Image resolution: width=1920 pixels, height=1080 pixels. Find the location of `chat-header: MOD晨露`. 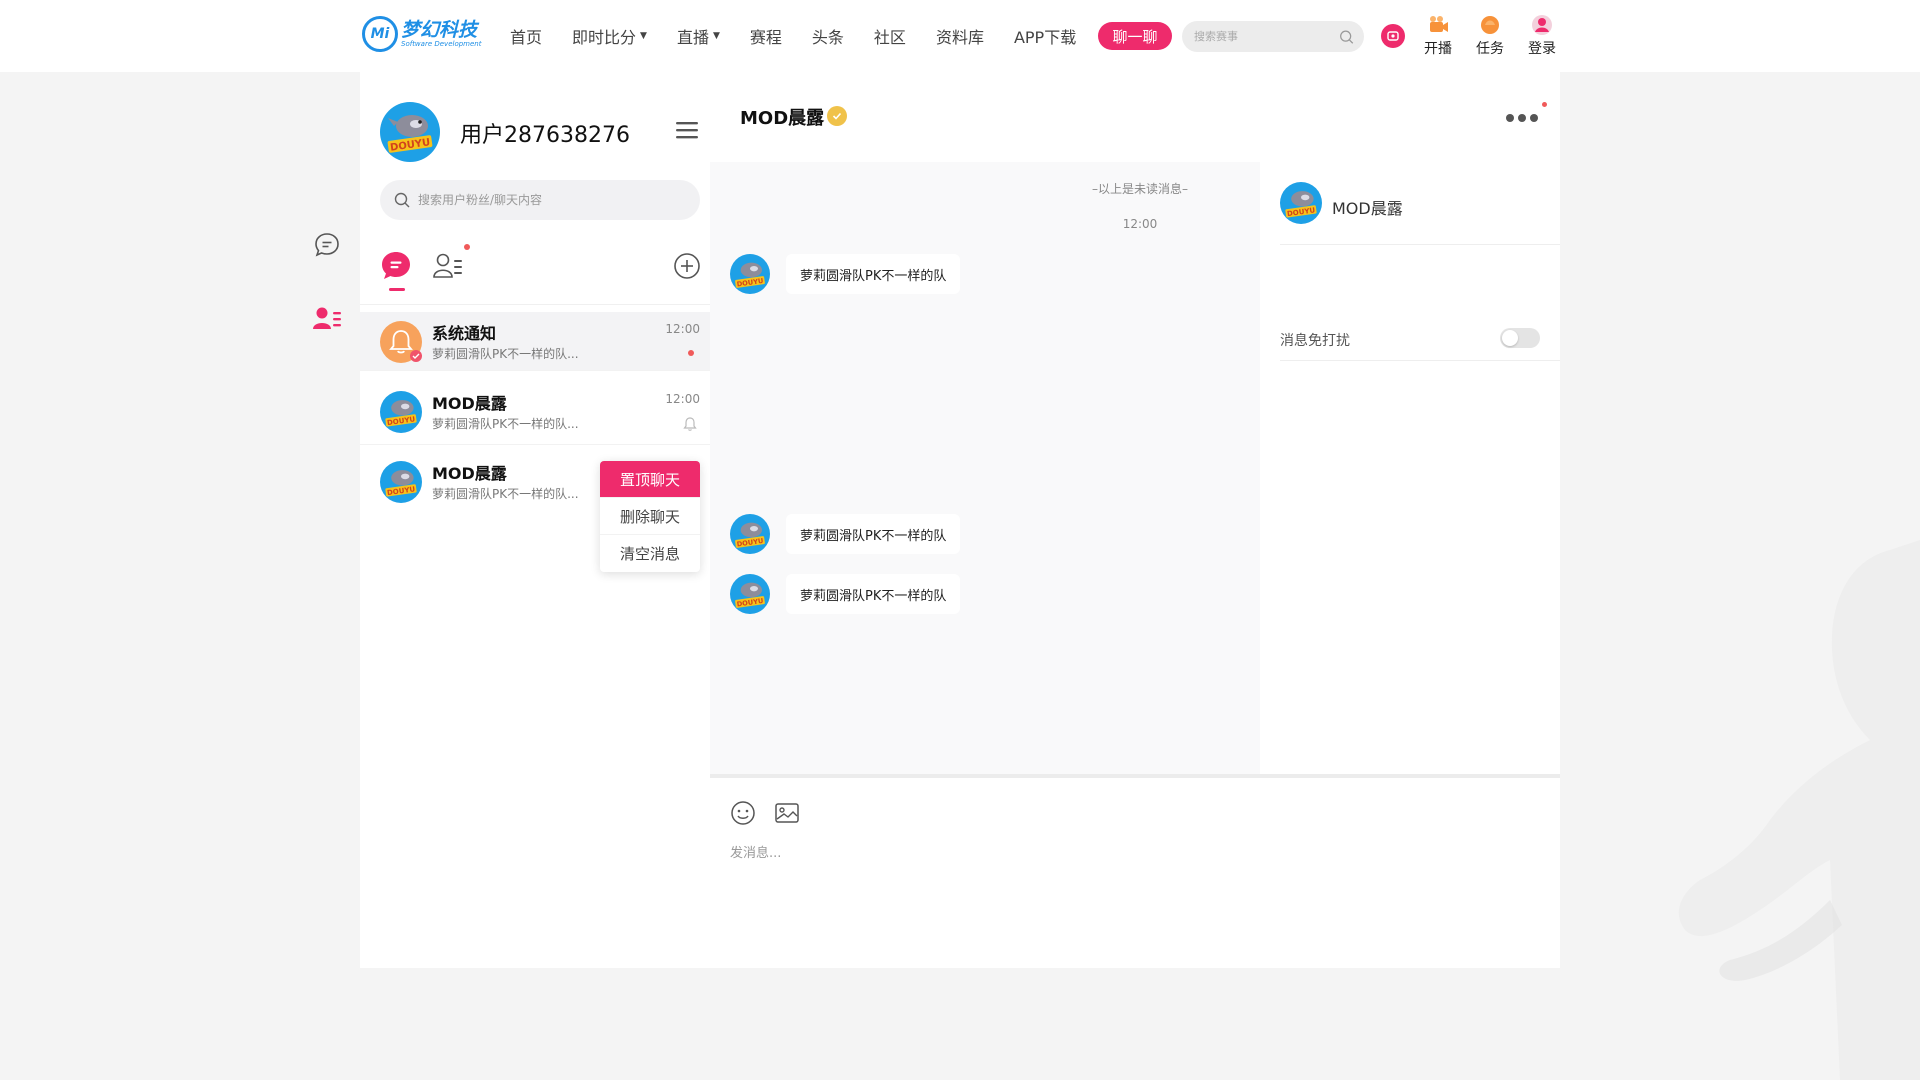

chat-header: MOD晨露 is located at coordinates (1135, 117).